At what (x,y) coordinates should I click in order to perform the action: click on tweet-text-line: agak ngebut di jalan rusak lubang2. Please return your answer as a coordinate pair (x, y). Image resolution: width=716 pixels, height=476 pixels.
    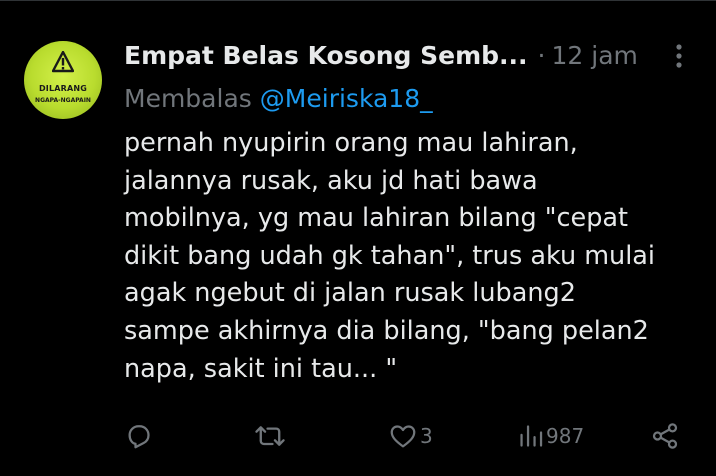
    Looking at the image, I should click on (350, 293).